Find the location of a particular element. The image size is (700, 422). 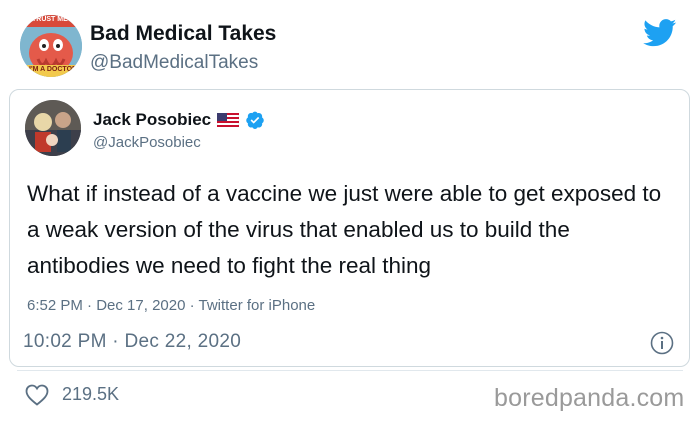

outer-author-name: Bad Medical Takes is located at coordinates (183, 34).